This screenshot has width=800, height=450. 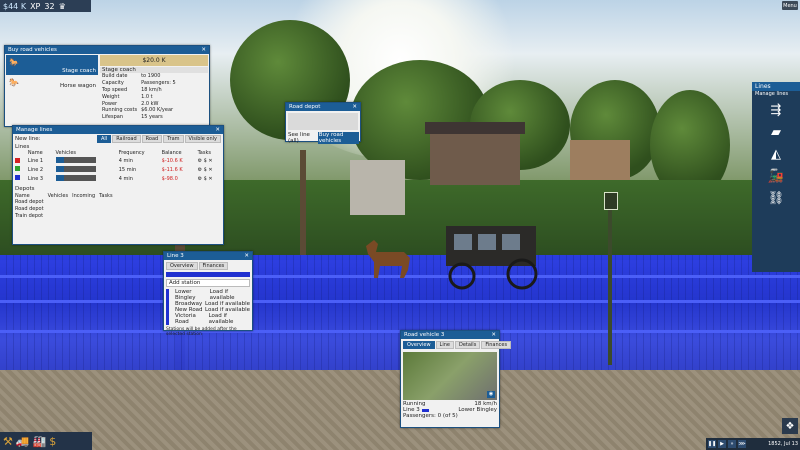 I want to click on line-balance: $-98.0, so click(x=169, y=178).